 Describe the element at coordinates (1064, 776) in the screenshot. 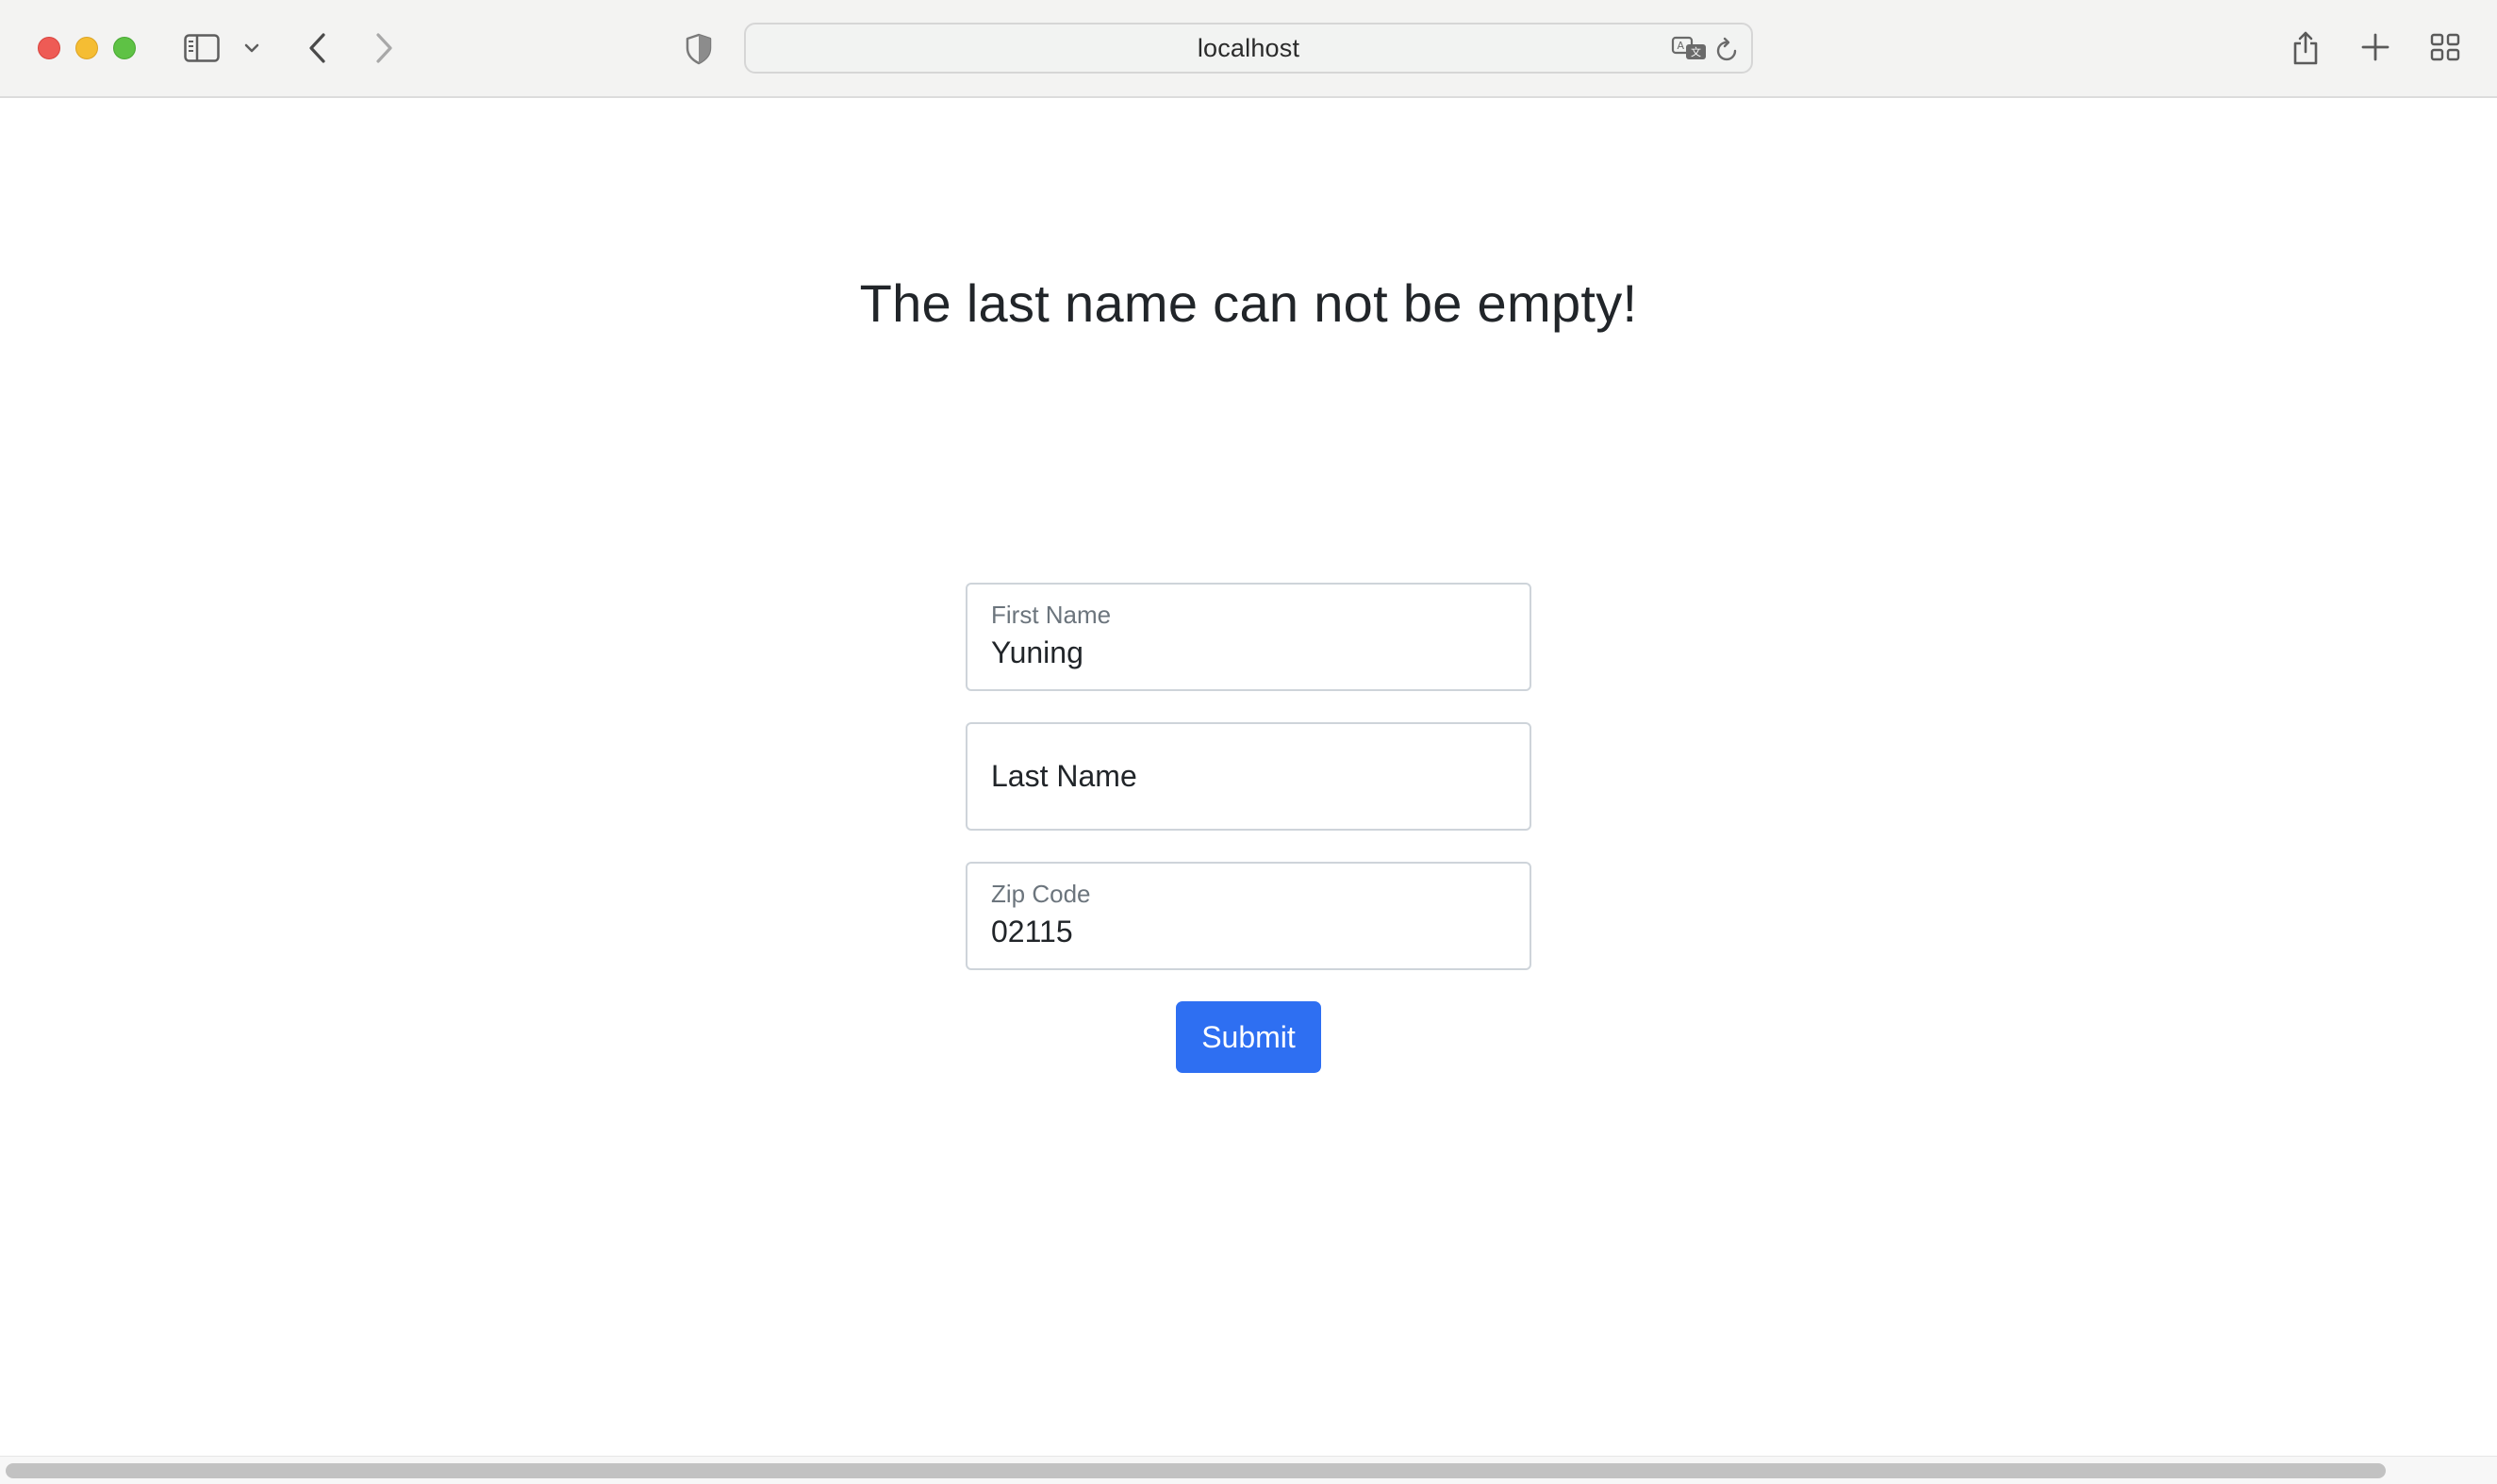

I see `last-name-placeholder: Last Name` at that location.